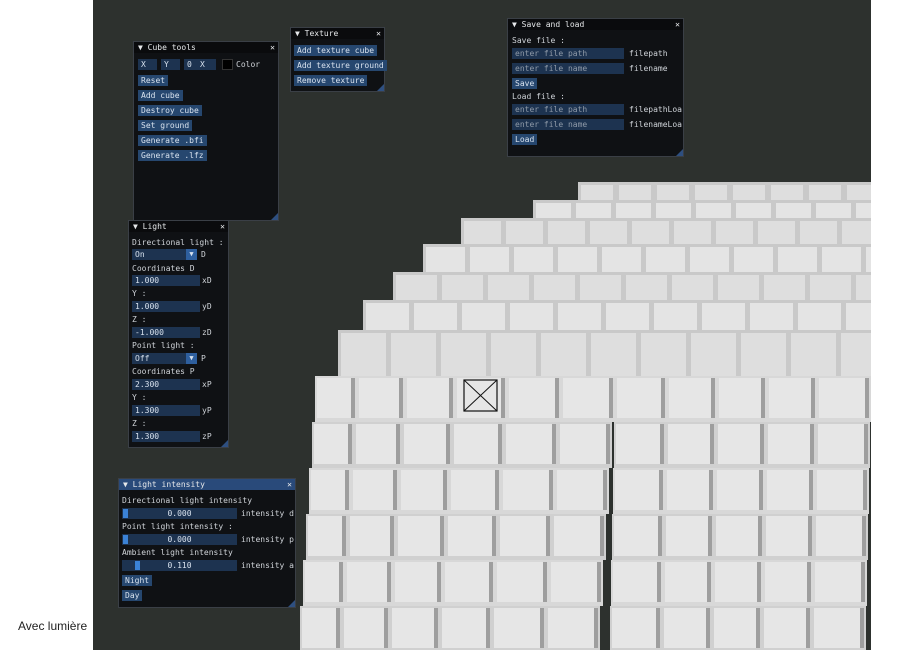 This screenshot has width=900, height=650. Describe the element at coordinates (147, 64) in the screenshot. I see `cube-x-input: X` at that location.